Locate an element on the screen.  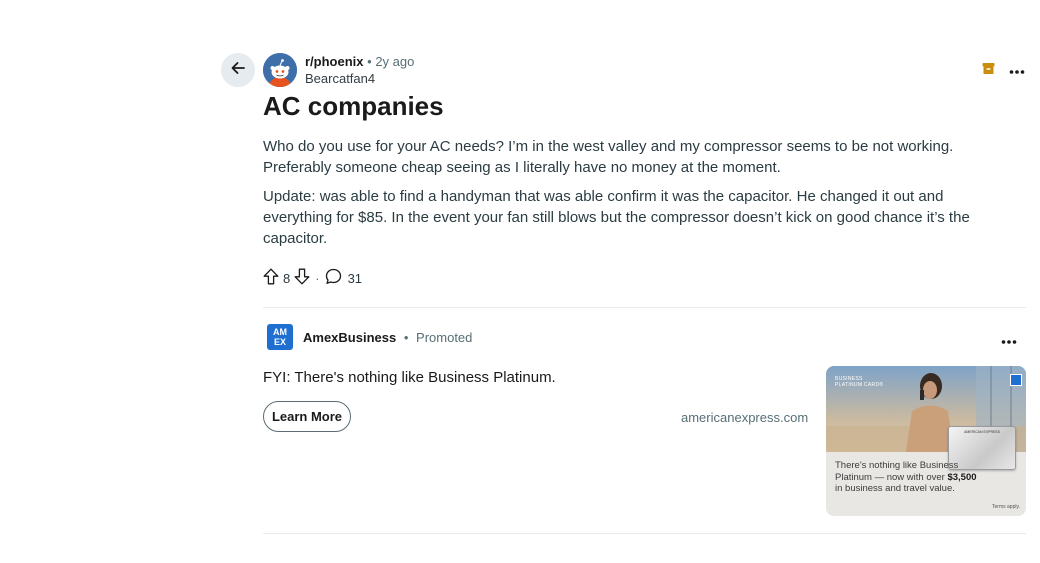
ad-meta: AmexBusiness • Promoted is located at coordinates (387, 337).